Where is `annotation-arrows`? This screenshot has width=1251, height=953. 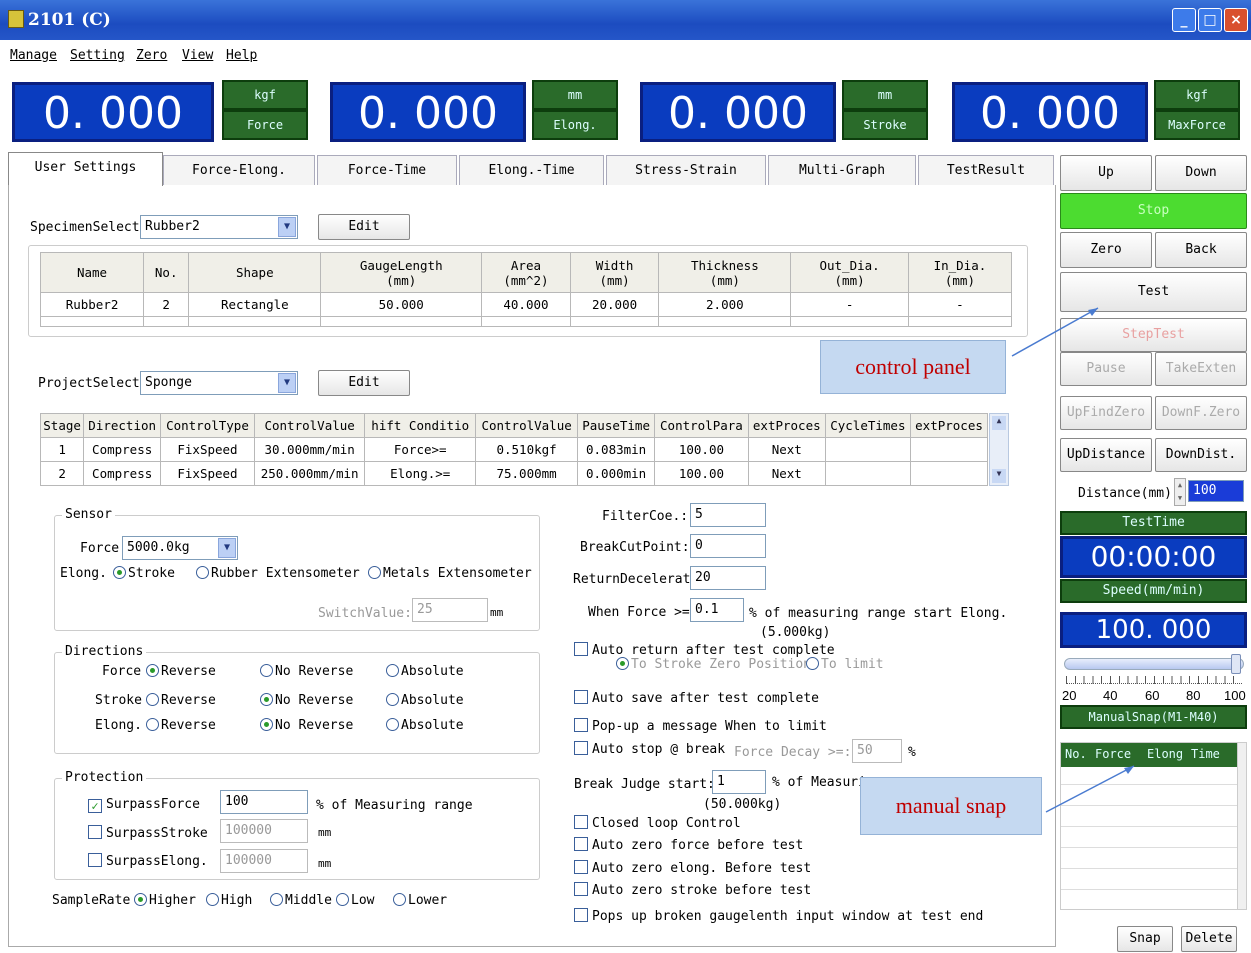
annotation-arrows is located at coordinates (1073, 560).